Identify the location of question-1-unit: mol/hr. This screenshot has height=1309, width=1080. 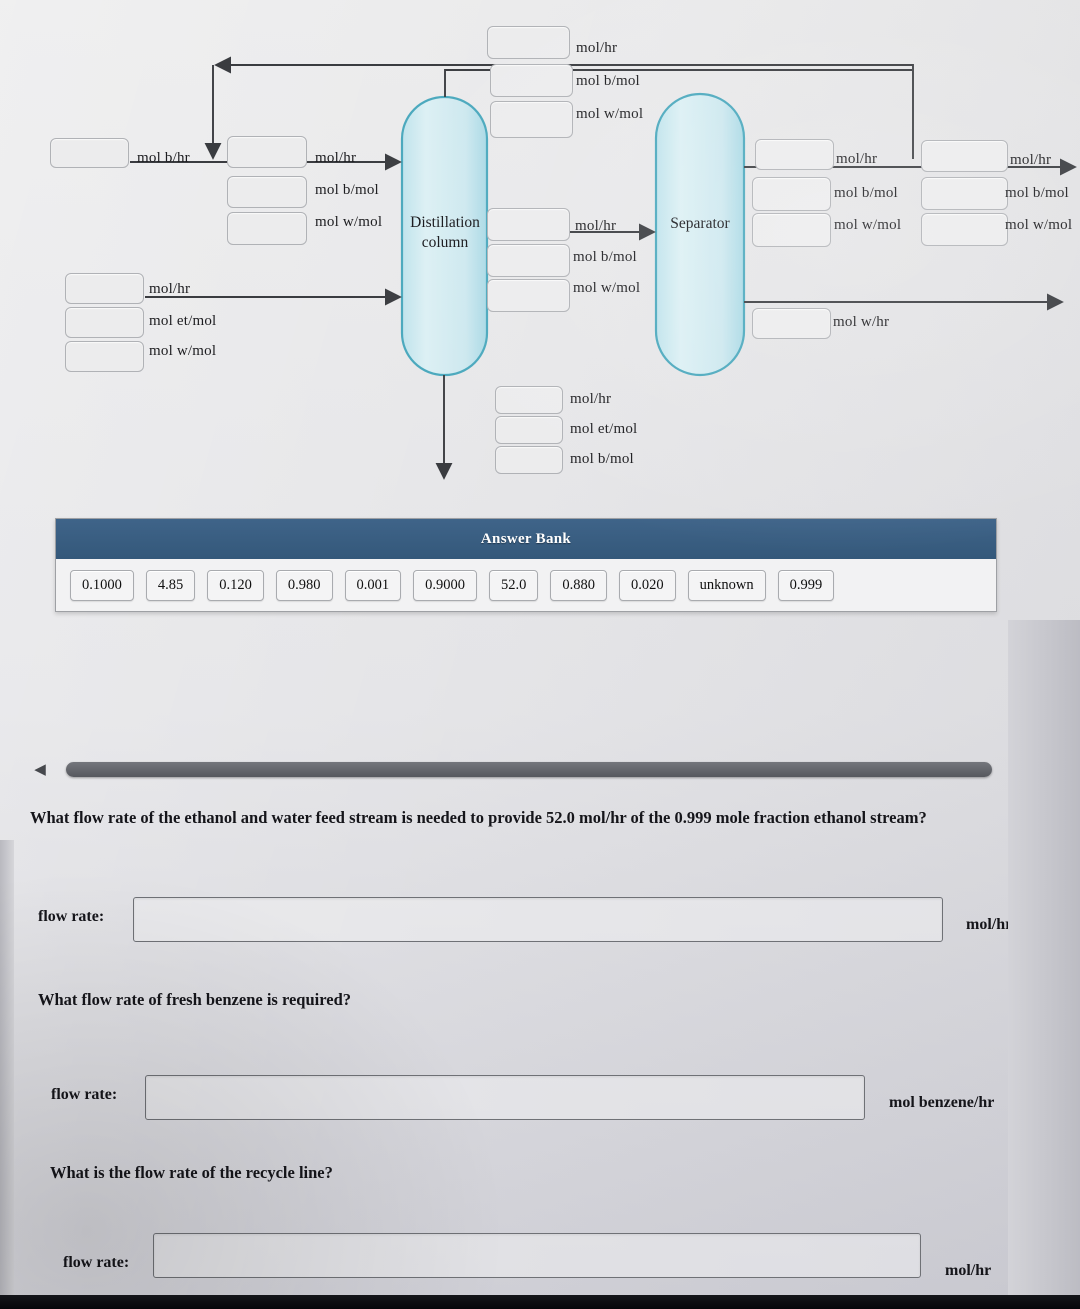
(989, 924).